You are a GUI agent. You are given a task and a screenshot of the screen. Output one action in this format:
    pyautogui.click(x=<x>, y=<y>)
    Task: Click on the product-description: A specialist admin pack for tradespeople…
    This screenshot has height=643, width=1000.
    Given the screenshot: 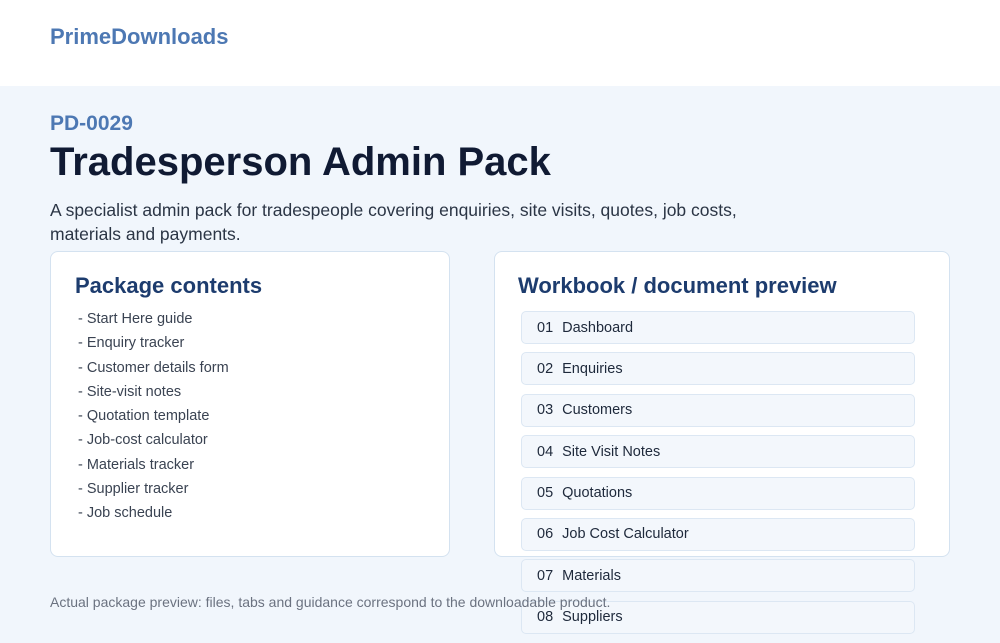 What is the action you would take?
    pyautogui.click(x=393, y=222)
    